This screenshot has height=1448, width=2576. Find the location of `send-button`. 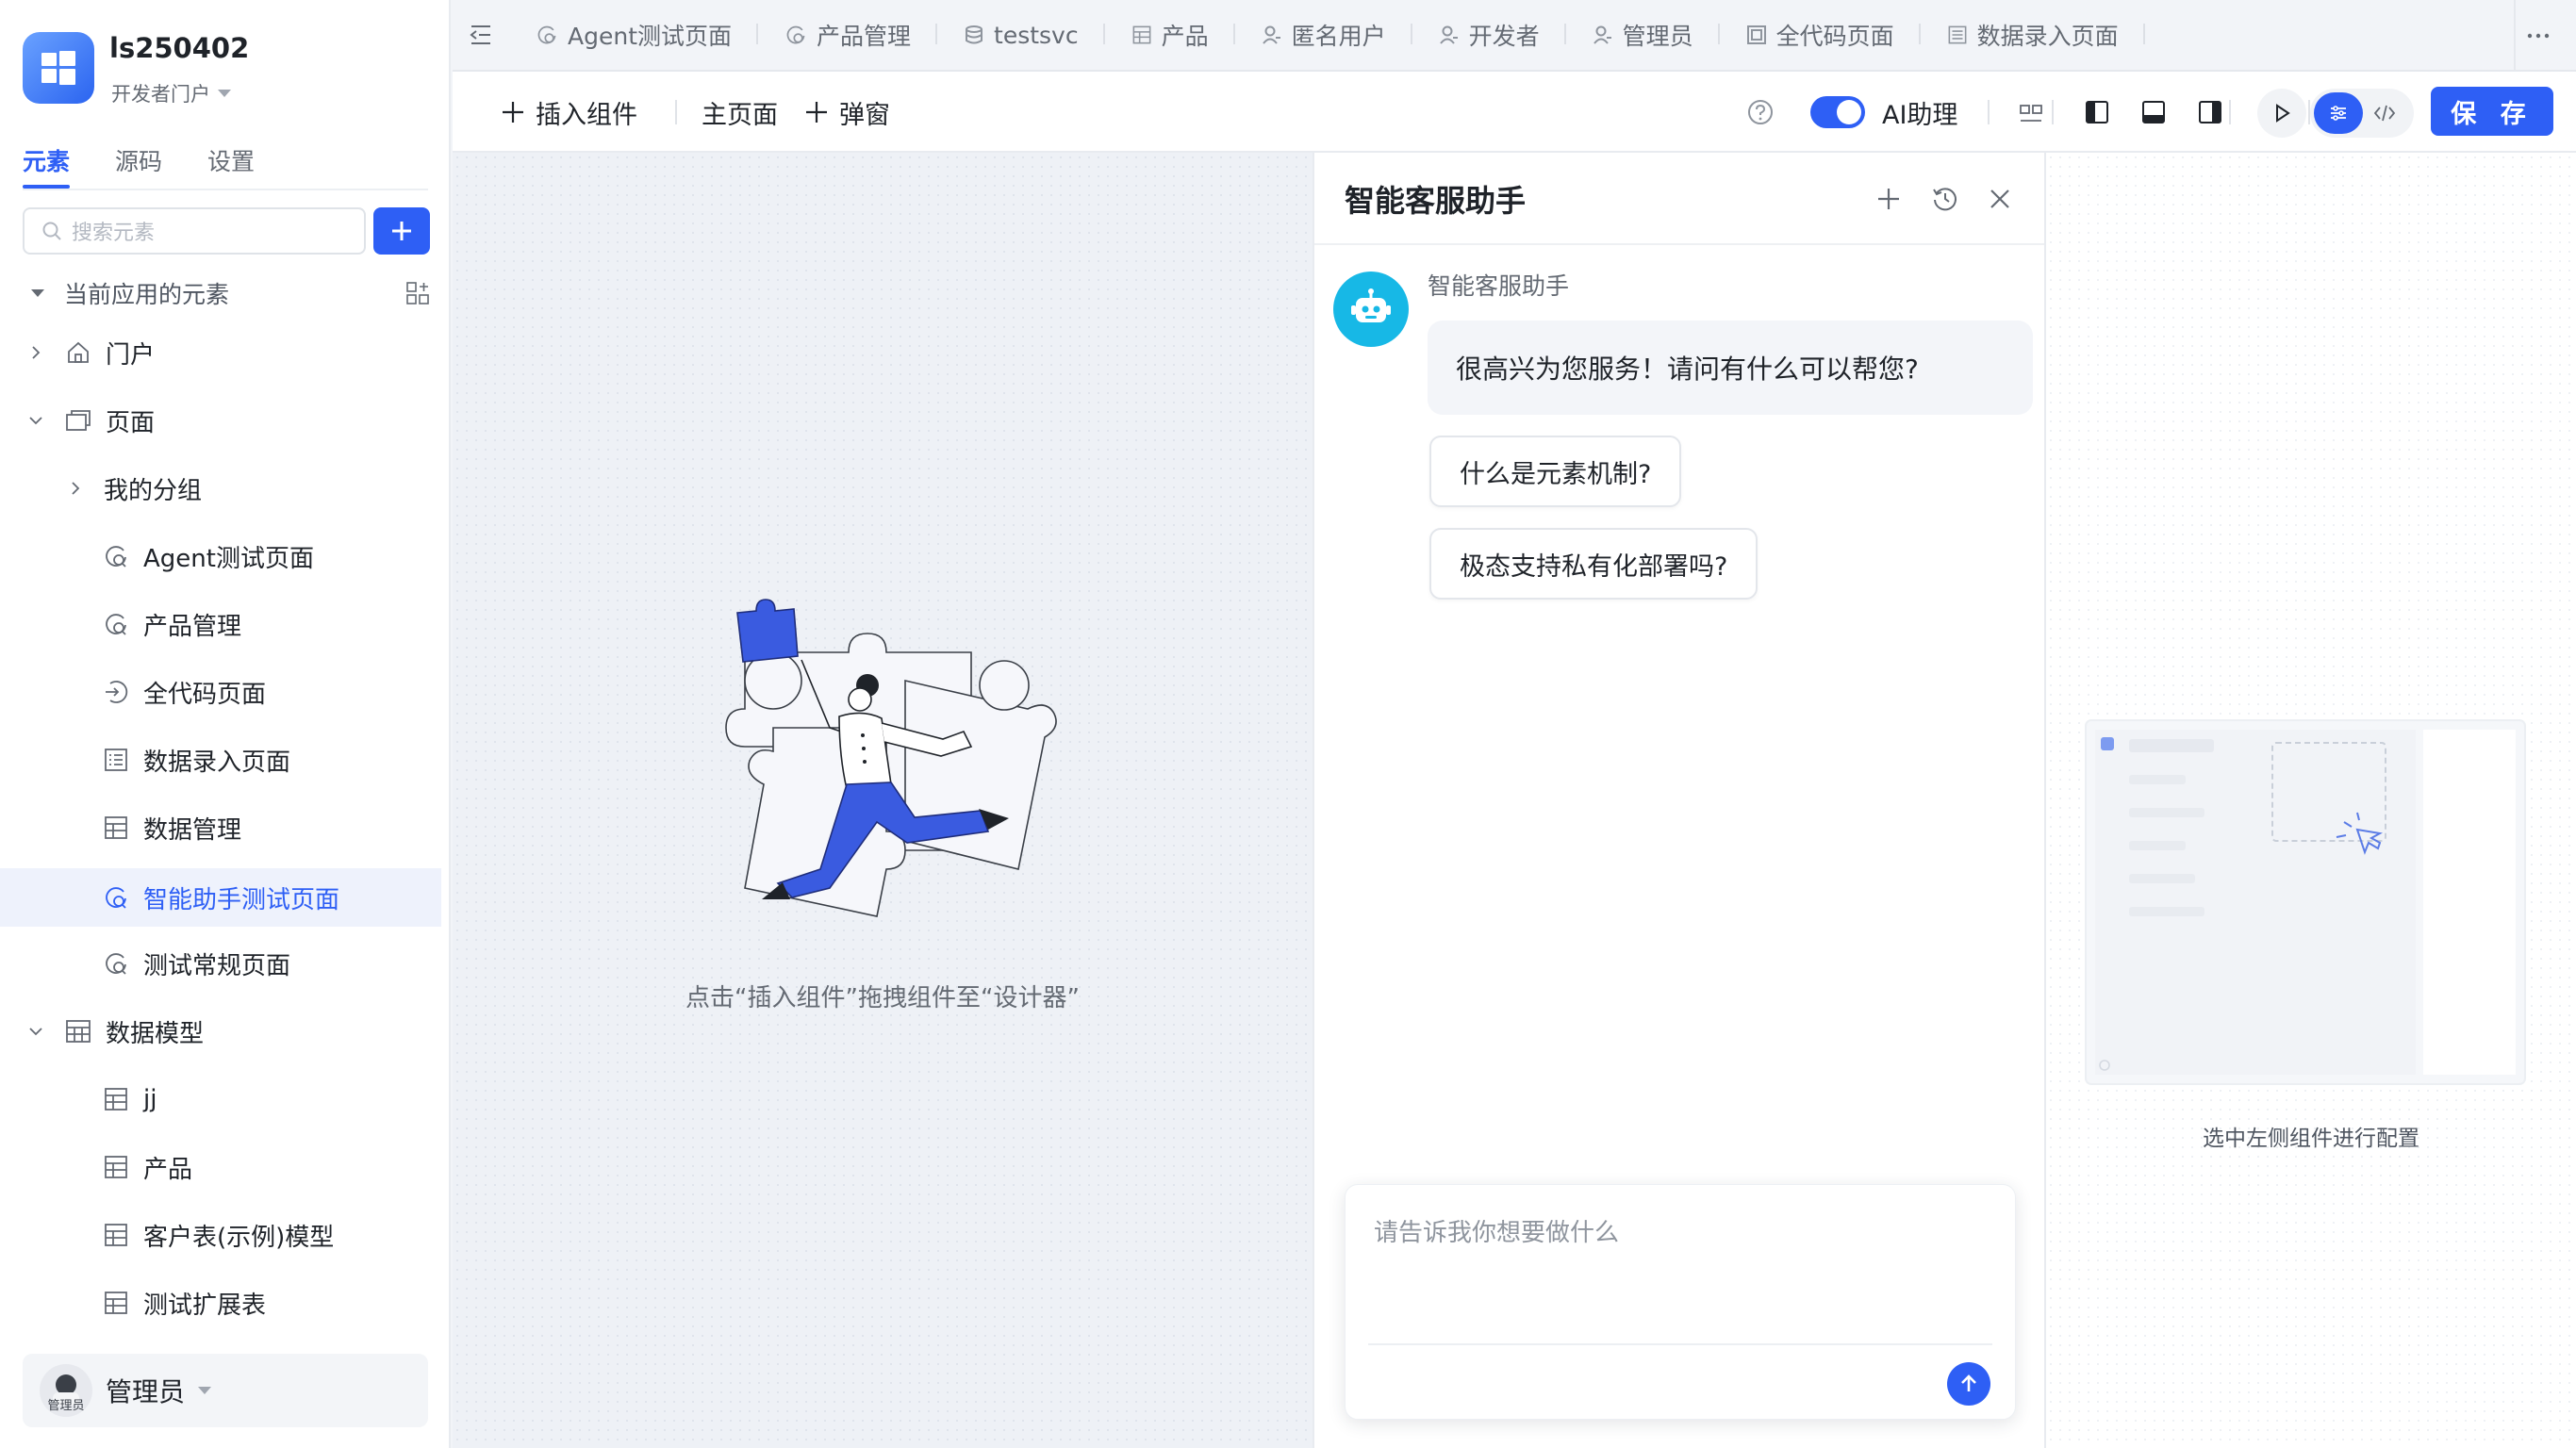

send-button is located at coordinates (1968, 1384).